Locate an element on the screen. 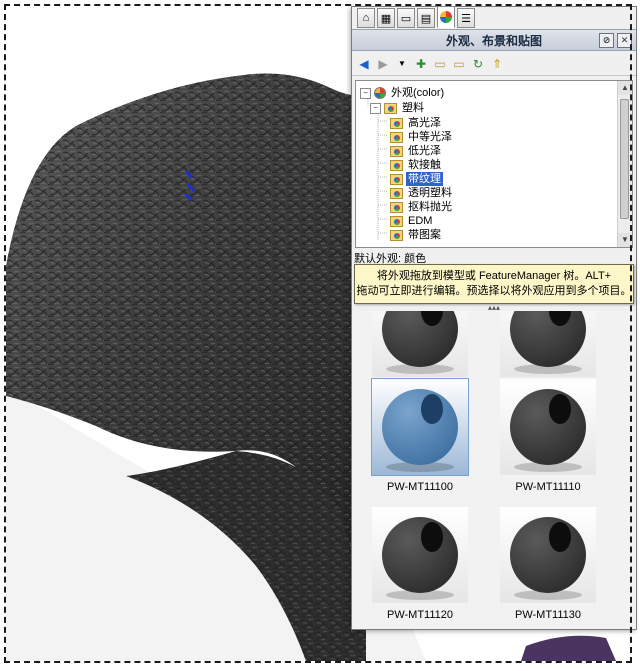 The image size is (640, 671). home-icon: ⌂ is located at coordinates (366, 18).